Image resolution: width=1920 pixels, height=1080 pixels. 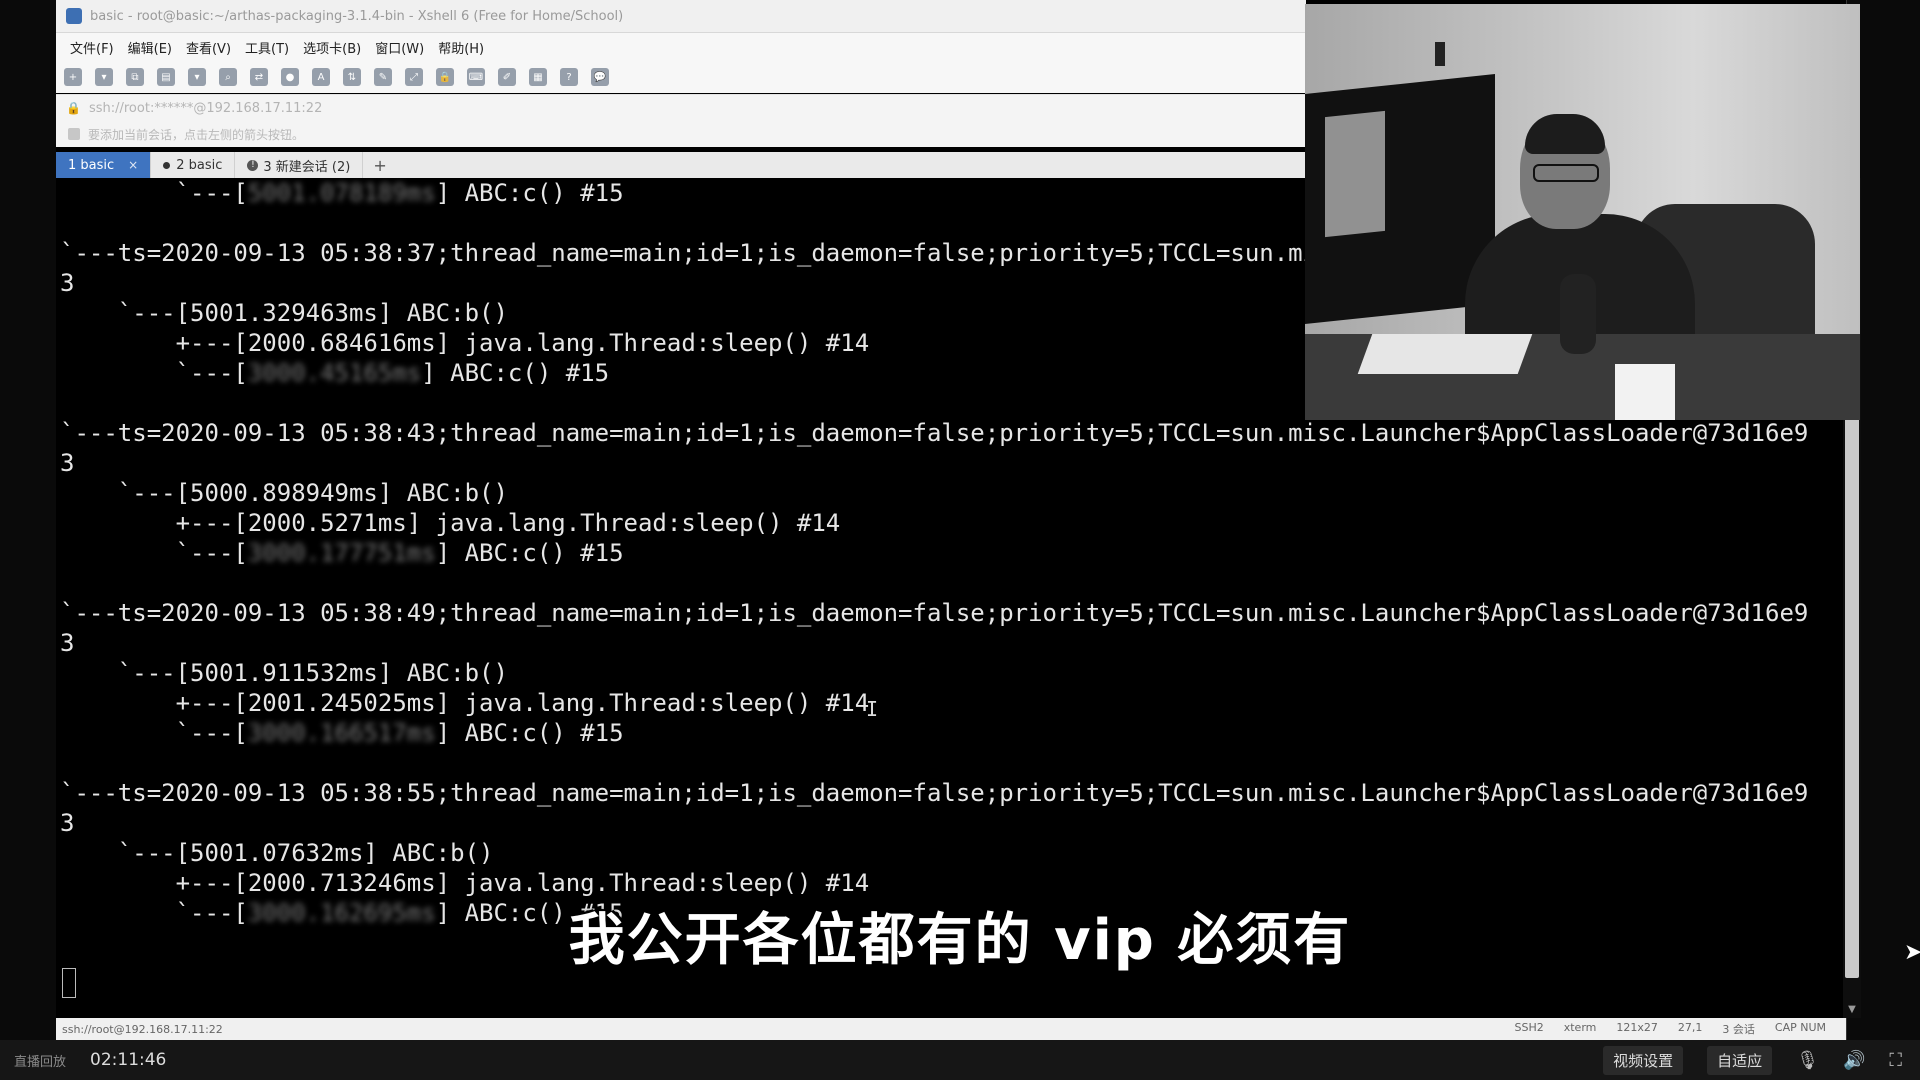 What do you see at coordinates (91, 165) in the screenshot?
I see `tab-label: 1 basic` at bounding box center [91, 165].